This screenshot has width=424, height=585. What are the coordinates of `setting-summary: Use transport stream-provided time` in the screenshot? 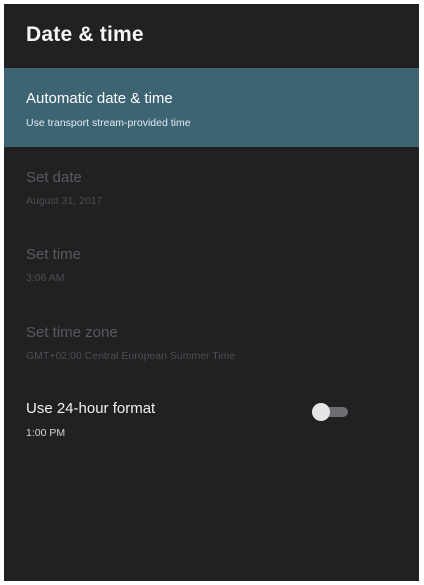 It's located at (108, 123).